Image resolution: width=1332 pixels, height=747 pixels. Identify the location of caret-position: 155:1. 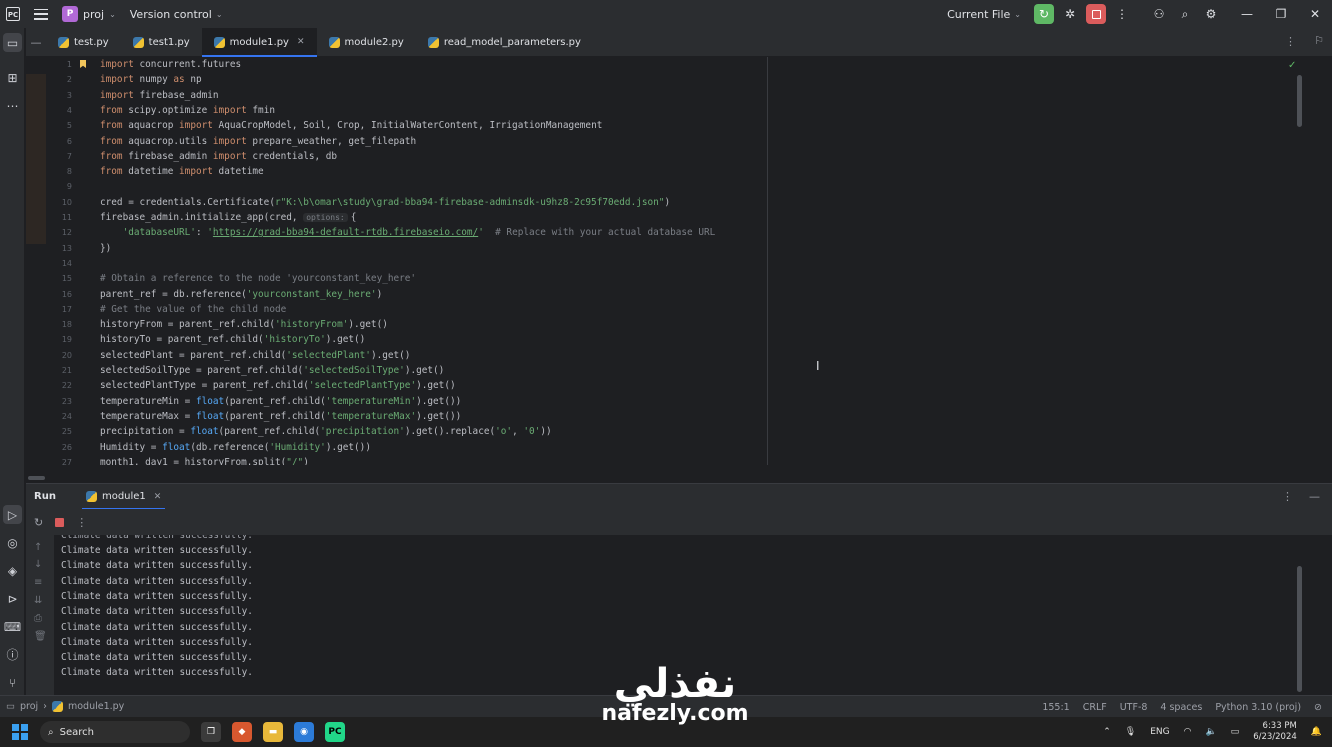
(1055, 707).